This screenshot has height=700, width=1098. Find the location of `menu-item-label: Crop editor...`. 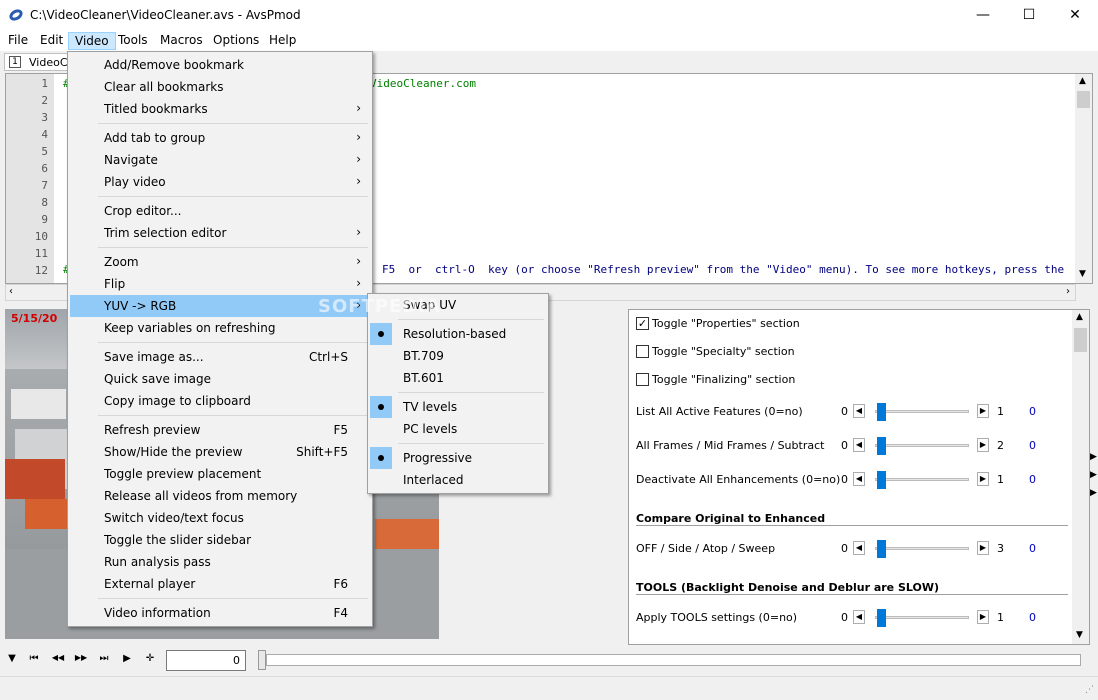

menu-item-label: Crop editor... is located at coordinates (143, 211).